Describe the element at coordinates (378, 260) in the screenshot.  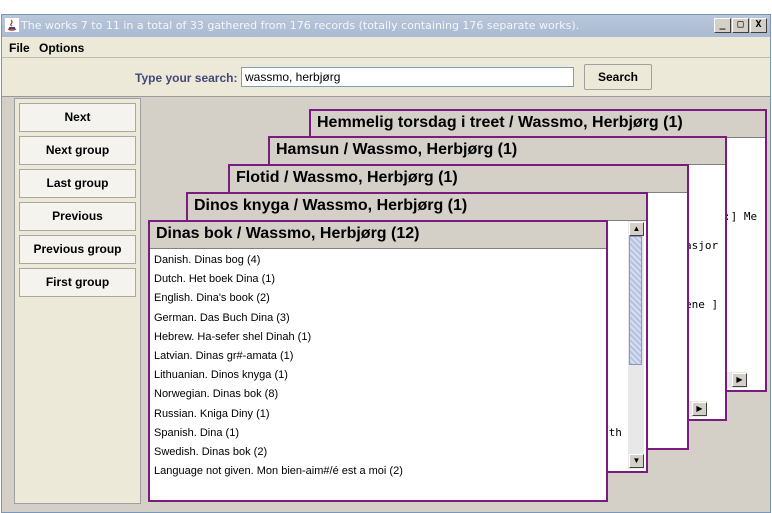
I see `list-item: Danish. Dinas bog (4)` at that location.